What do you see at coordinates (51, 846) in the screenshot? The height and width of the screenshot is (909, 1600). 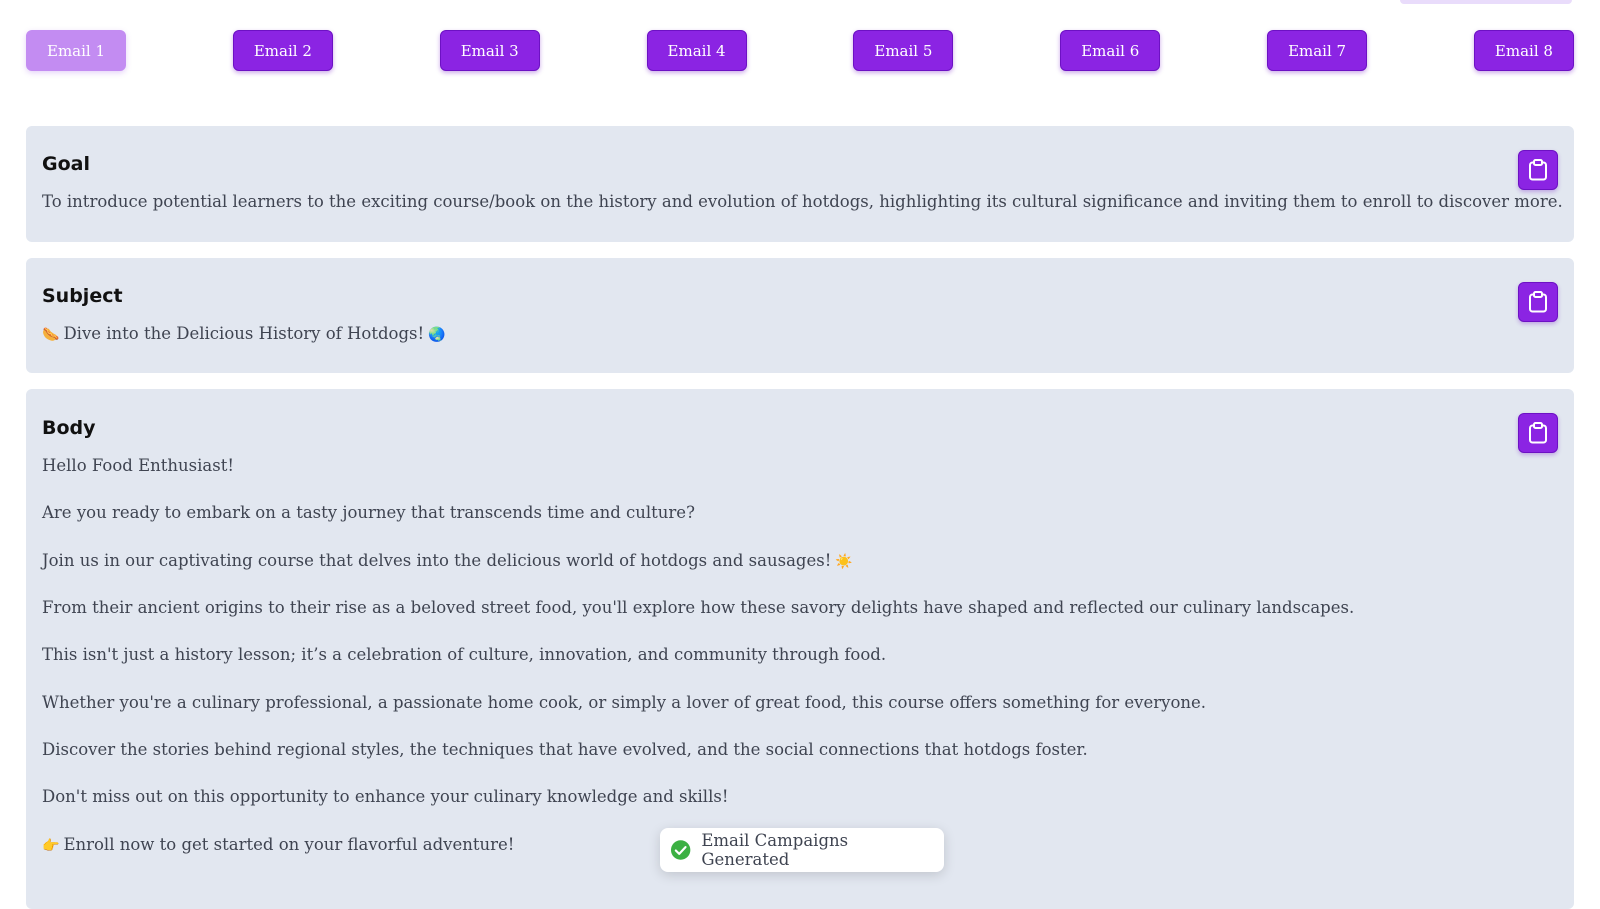 I see `pointing-emoji: 👉` at bounding box center [51, 846].